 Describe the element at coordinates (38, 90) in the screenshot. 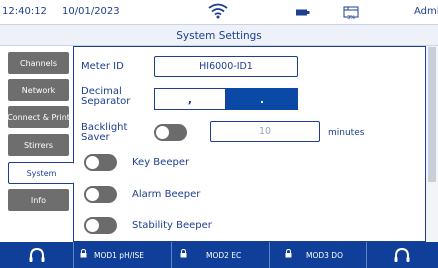

I see `nav-item-network: Network` at that location.